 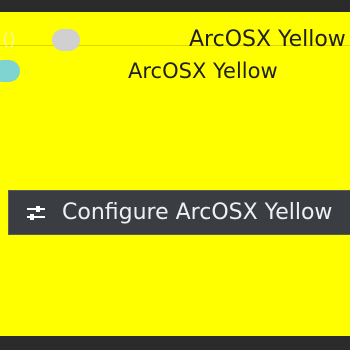 I want to click on header-title: ArcOSX Yellow, so click(x=203, y=71).